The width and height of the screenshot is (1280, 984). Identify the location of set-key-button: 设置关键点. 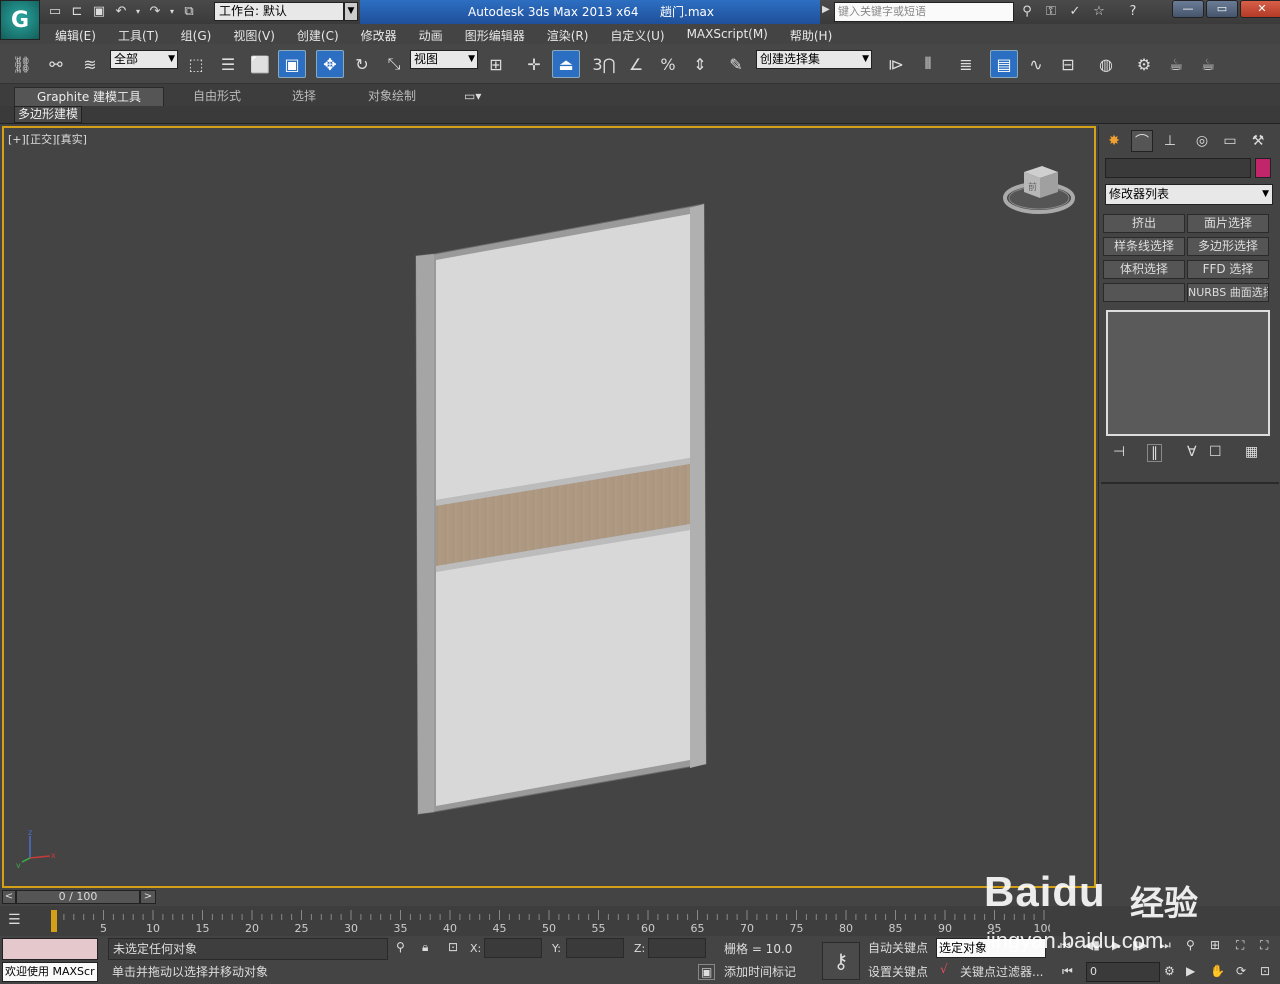
(897, 972).